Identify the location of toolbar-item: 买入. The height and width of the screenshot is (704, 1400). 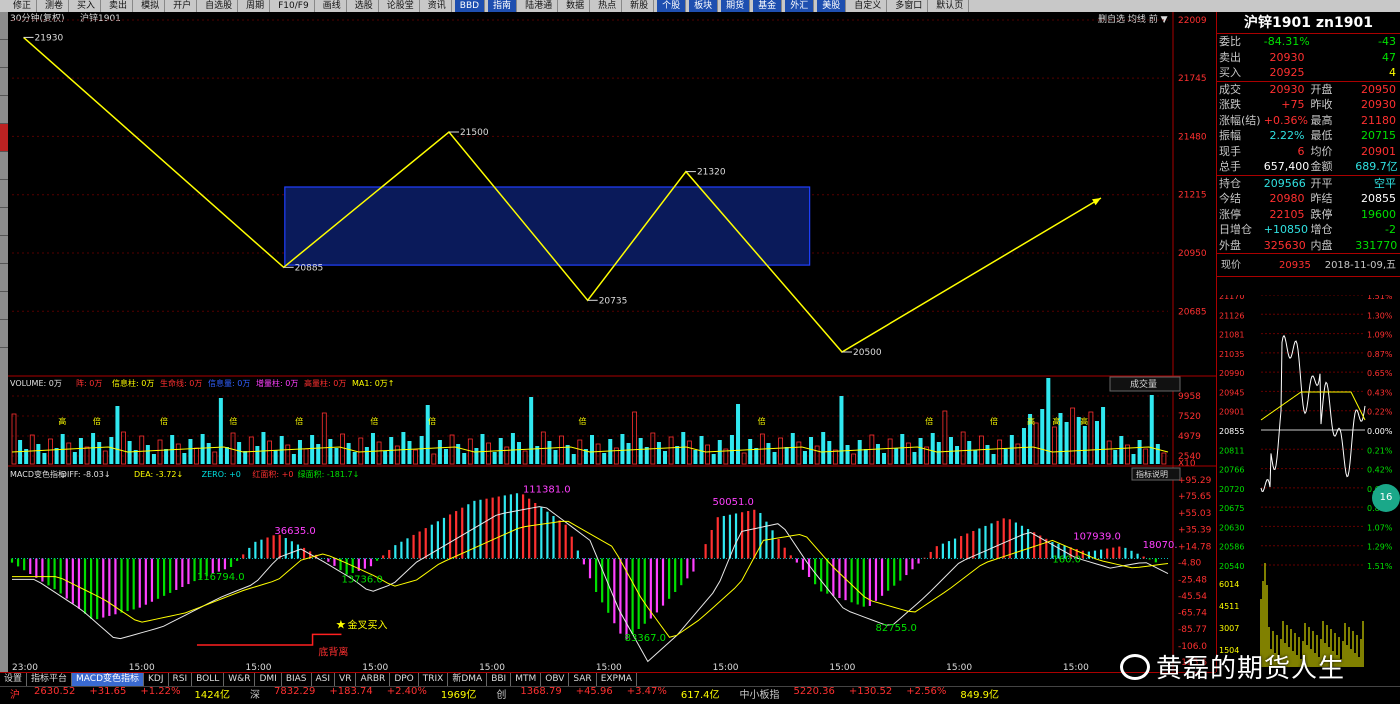
(87, 6).